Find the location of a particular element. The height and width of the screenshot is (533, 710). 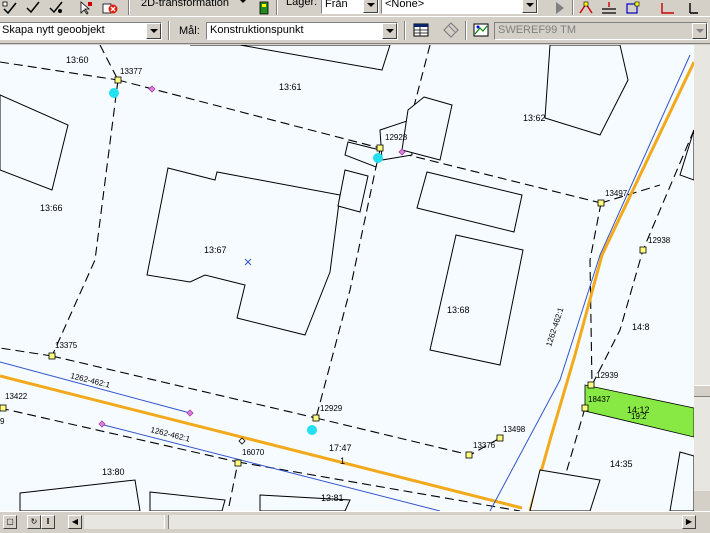

parcel-label: 13:81 is located at coordinates (332, 498).